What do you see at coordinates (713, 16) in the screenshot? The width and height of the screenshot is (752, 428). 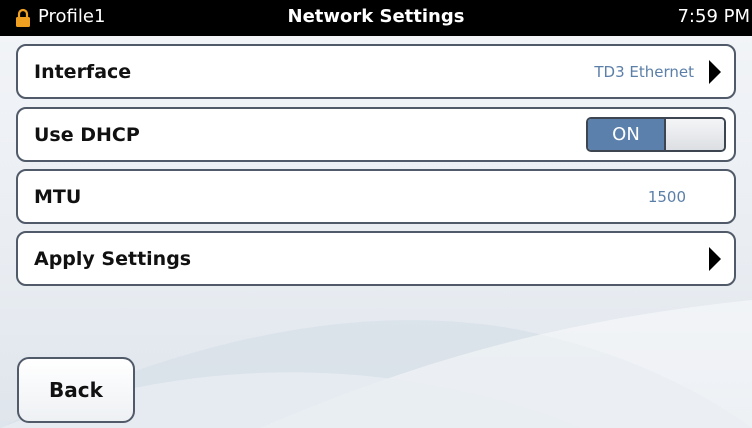 I see `clock: 7:59 PM` at bounding box center [713, 16].